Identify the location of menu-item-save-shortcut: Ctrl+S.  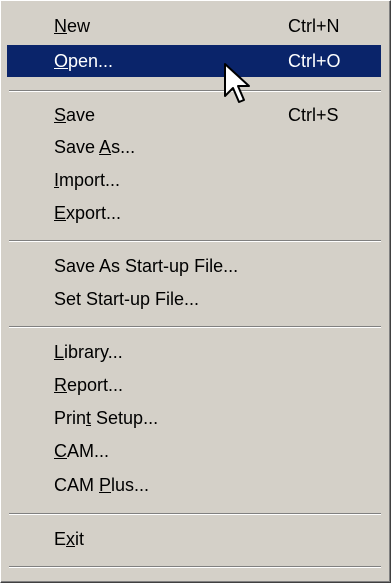
(313, 114).